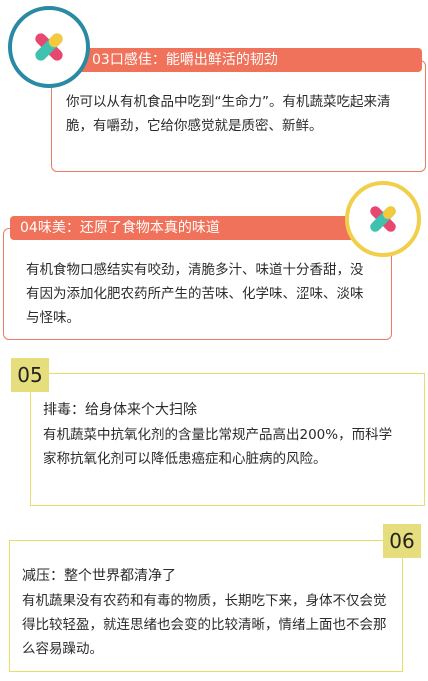 This screenshot has height=681, width=428. What do you see at coordinates (120, 410) in the screenshot?
I see `section-05-title: 排毒：给身体来个大扫除` at bounding box center [120, 410].